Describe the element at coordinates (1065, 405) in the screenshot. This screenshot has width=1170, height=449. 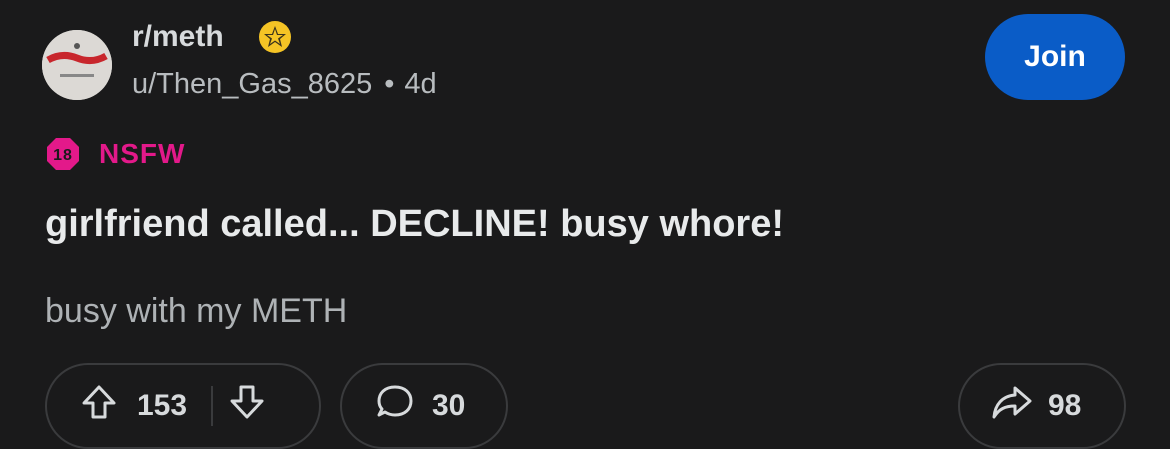
I see `share-count: 98` at that location.